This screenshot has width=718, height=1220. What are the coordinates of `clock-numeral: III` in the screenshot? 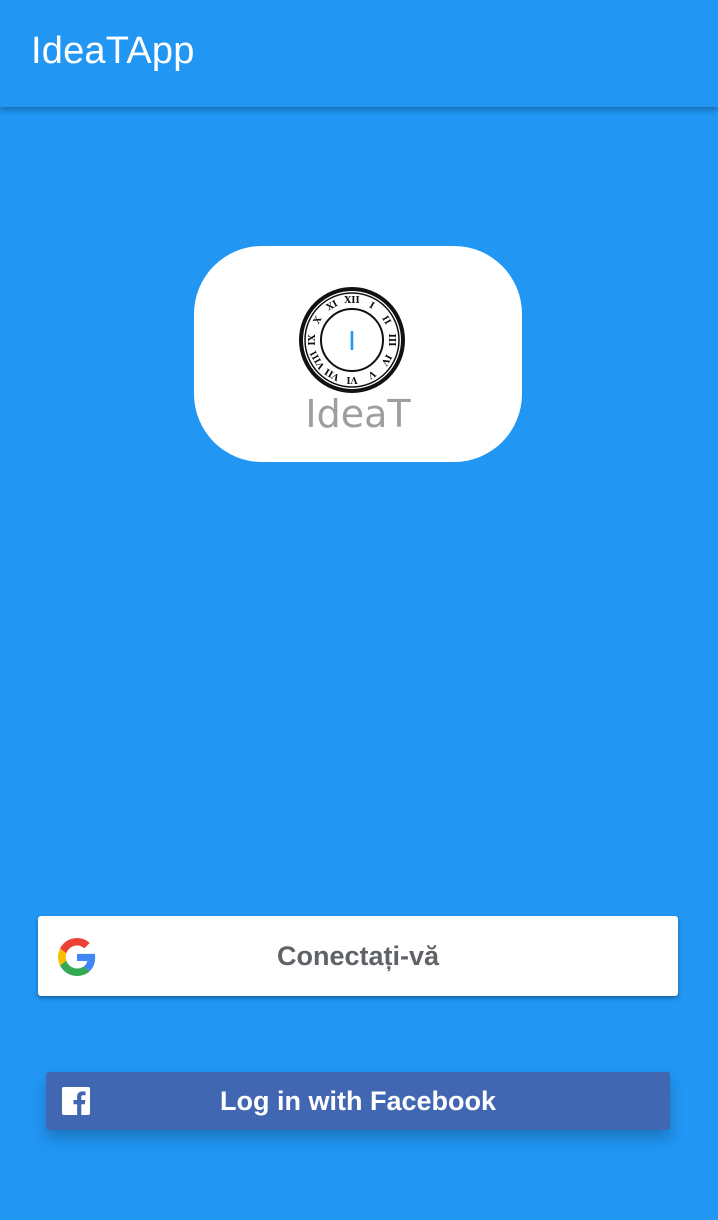 It's located at (391, 340).